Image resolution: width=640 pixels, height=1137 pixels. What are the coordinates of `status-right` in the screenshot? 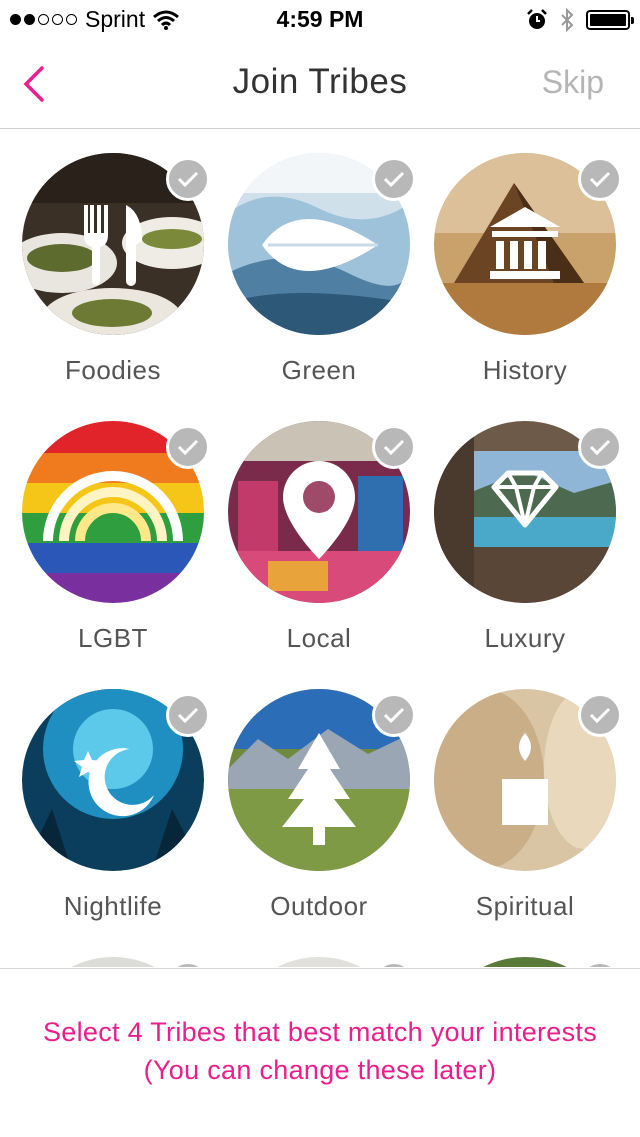 It's located at (580, 20).